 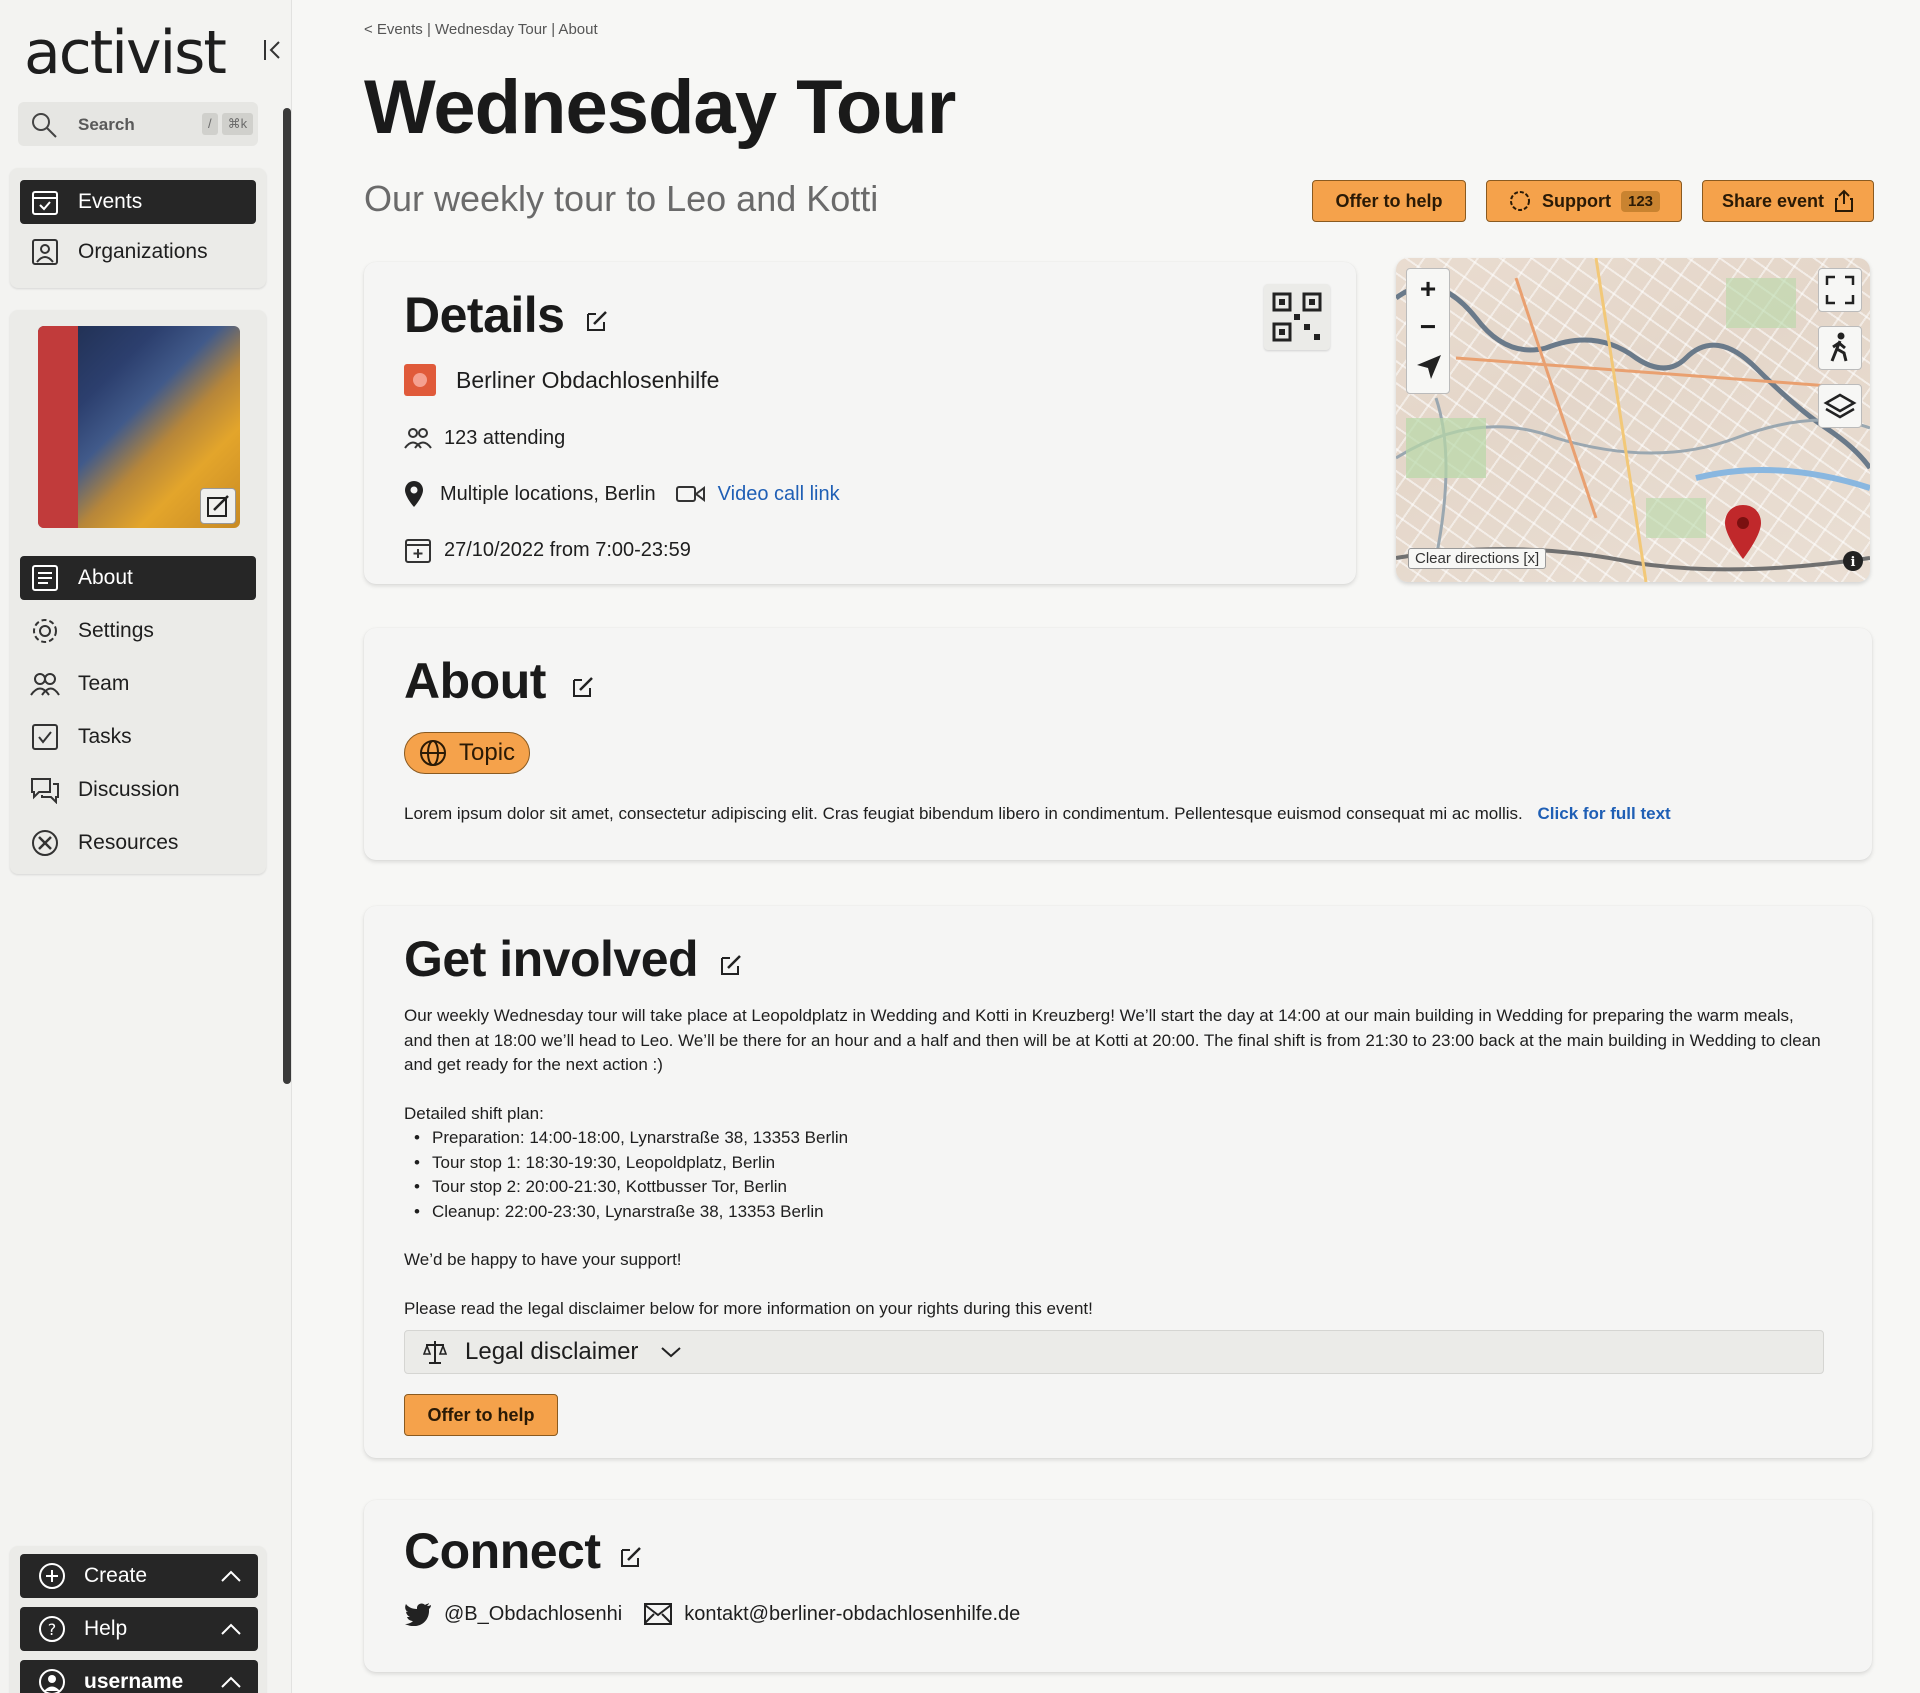 I want to click on search-shortcut: / ⌘k, so click(x=228, y=124).